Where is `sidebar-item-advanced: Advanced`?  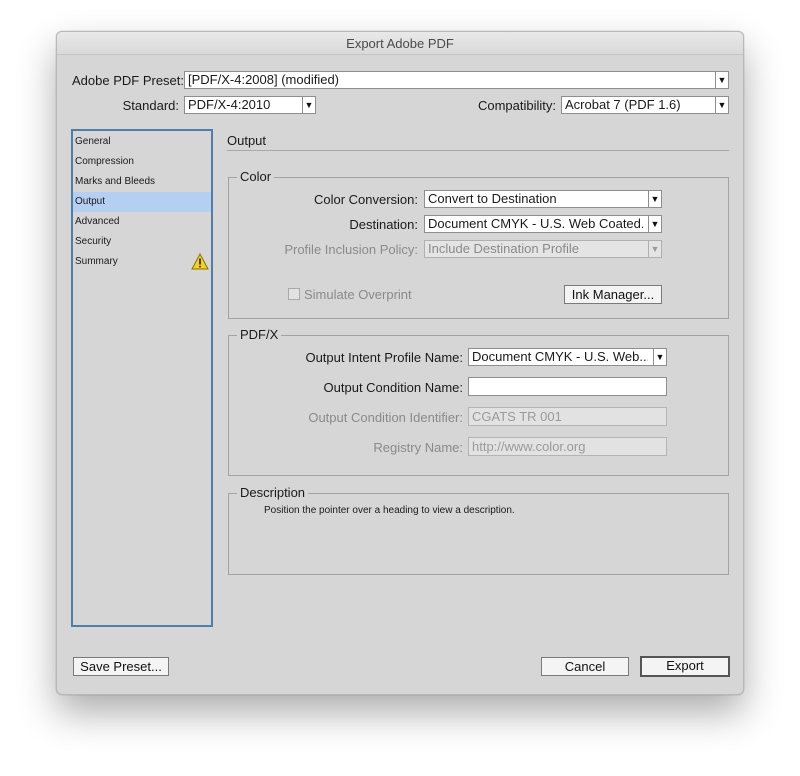
sidebar-item-advanced: Advanced is located at coordinates (142, 222).